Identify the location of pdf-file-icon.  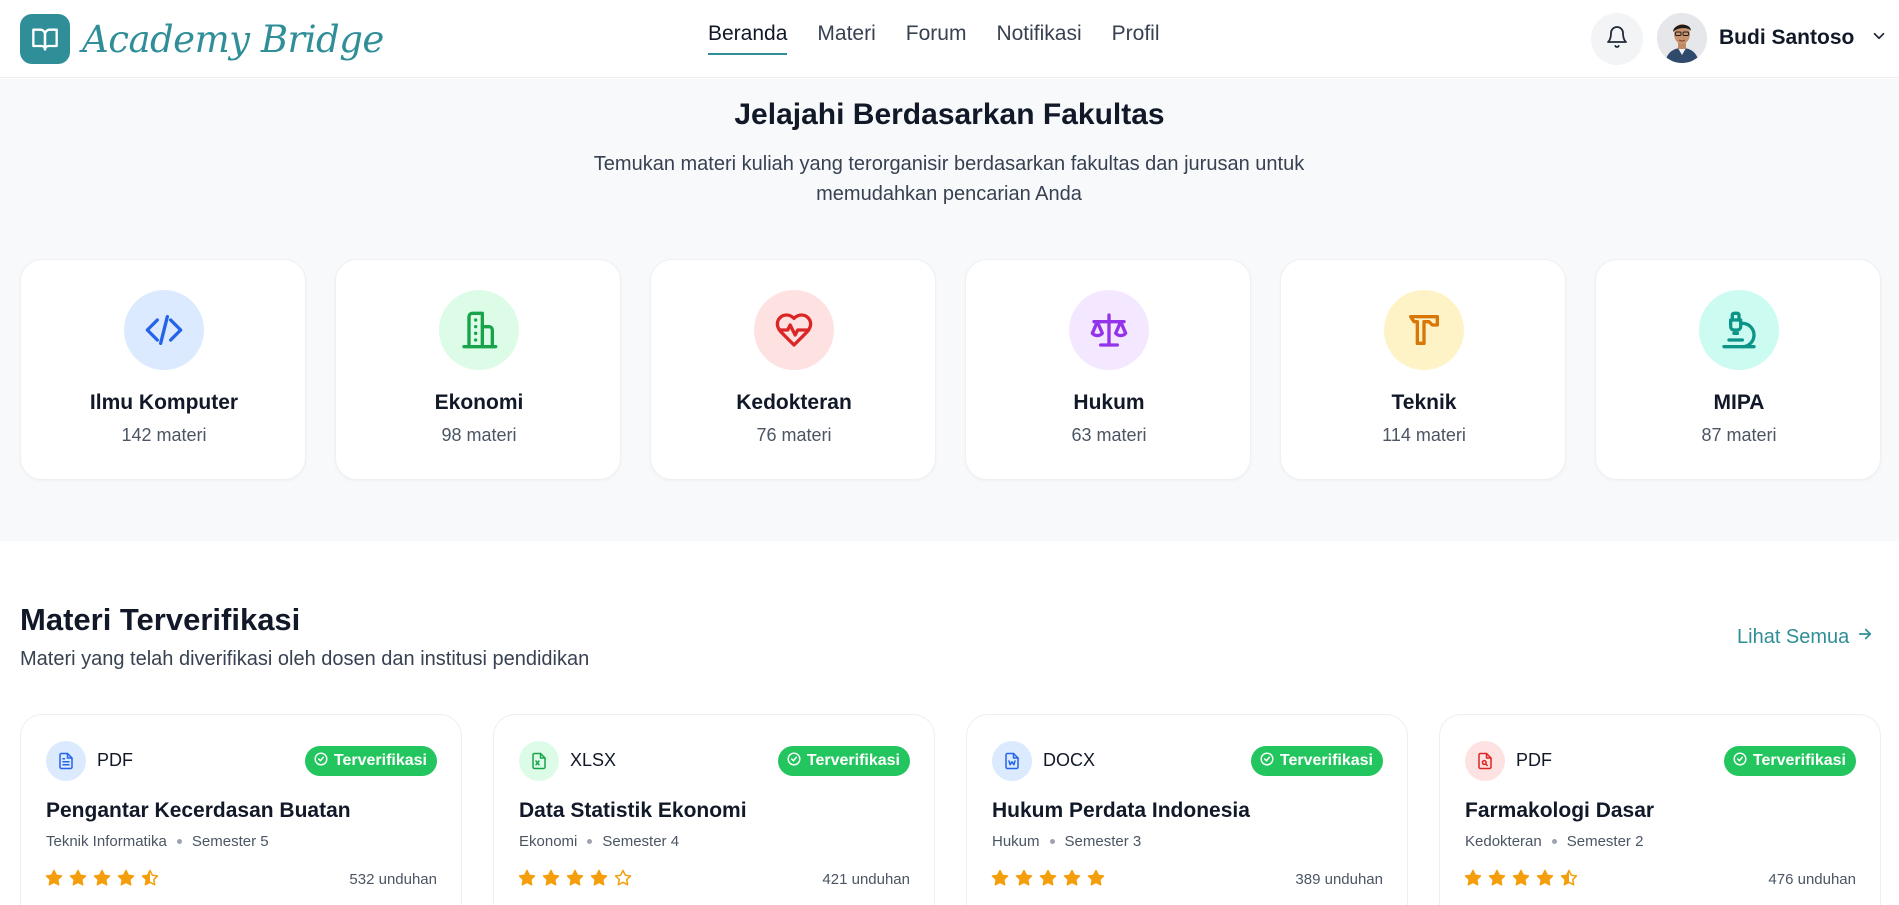
(1485, 761).